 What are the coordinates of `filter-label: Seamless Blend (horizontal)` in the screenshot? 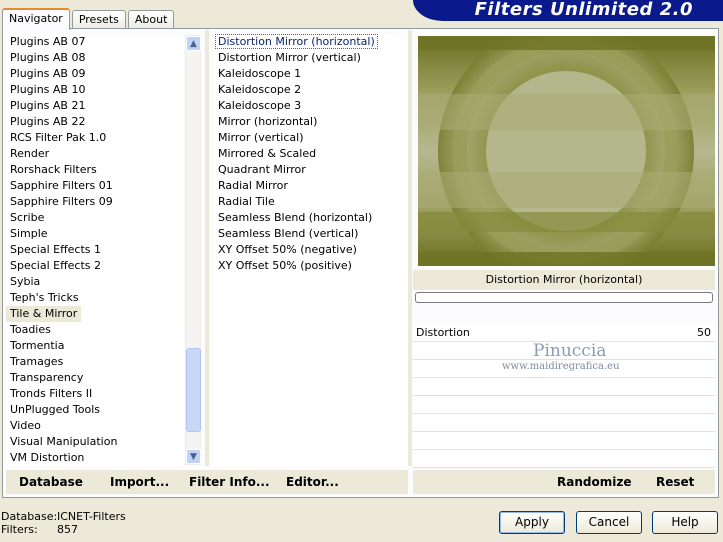 It's located at (295, 217).